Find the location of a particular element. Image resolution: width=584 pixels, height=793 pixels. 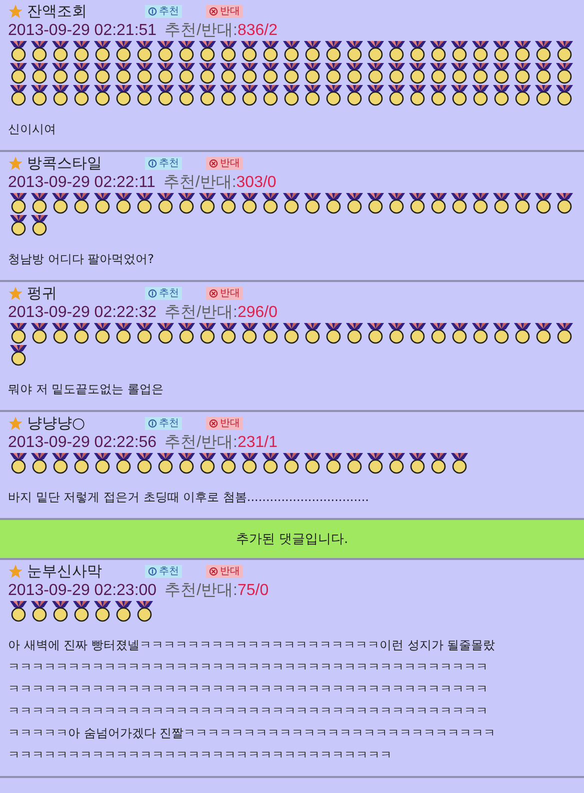

info-icon is located at coordinates (152, 11).